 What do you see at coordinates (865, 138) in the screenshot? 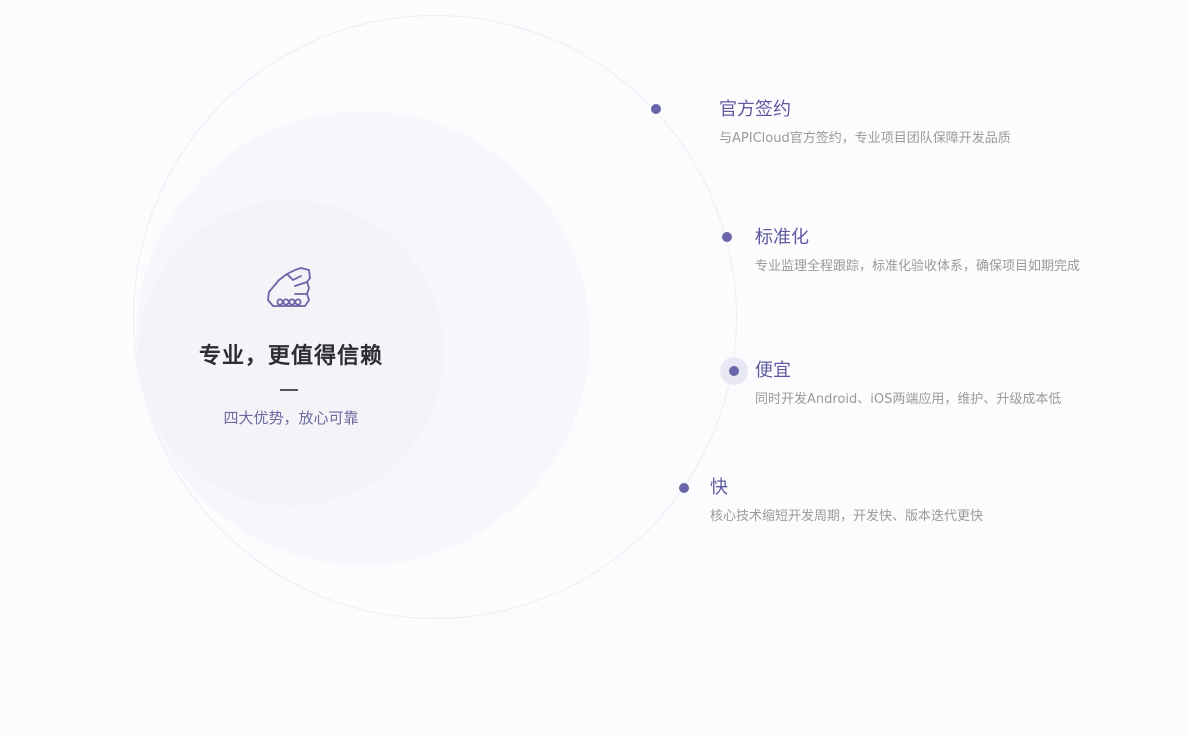
I see `feature-desc: 与APICloud官方签约，专业项目团队保障开发品质` at bounding box center [865, 138].